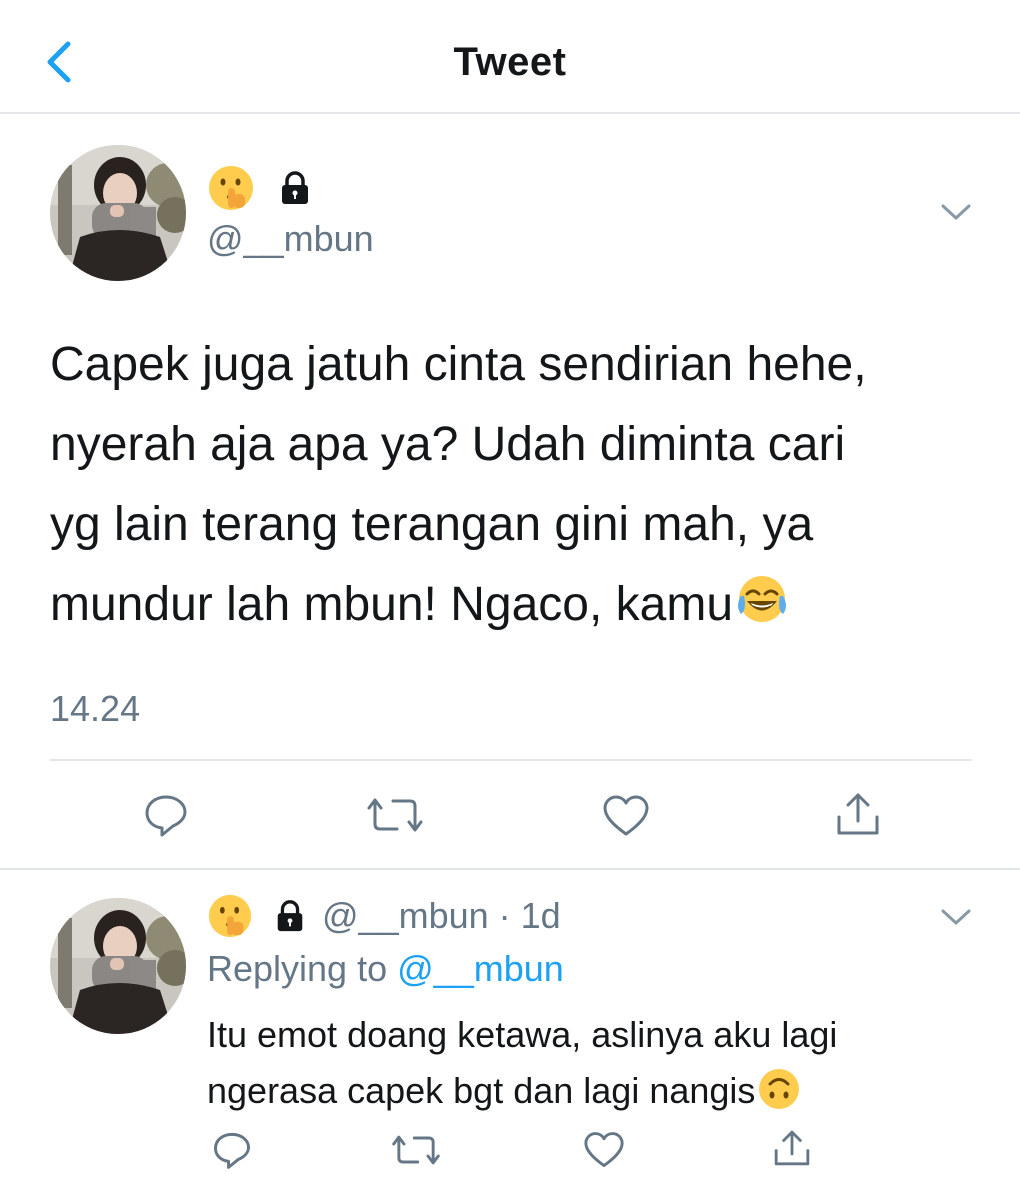  What do you see at coordinates (480, 968) in the screenshot?
I see `replying-to-mention: @__mbun` at bounding box center [480, 968].